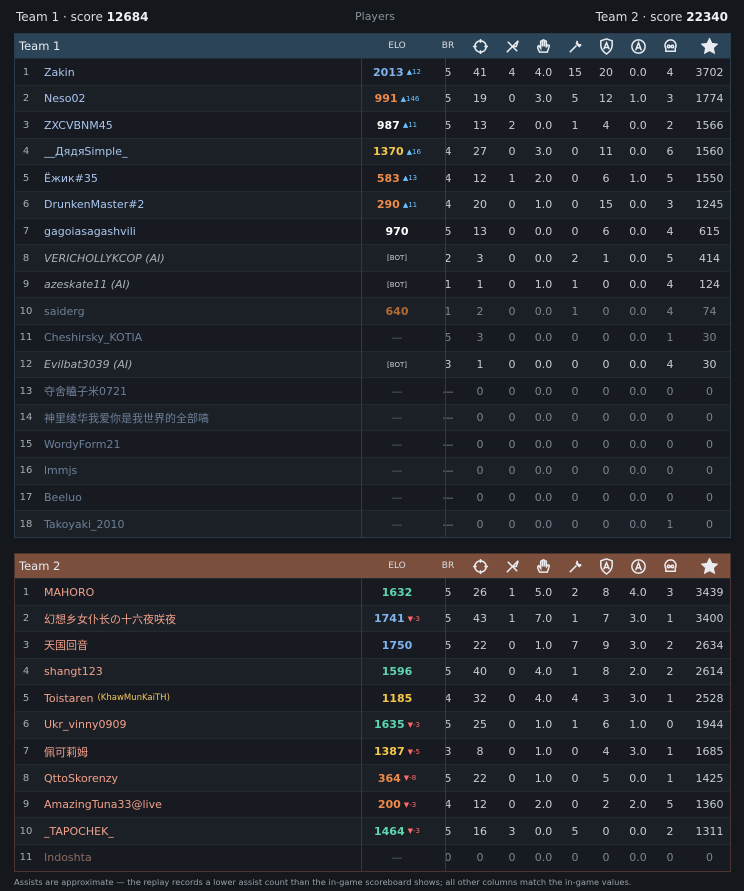 This screenshot has height=891, width=744. I want to click on table-row: 4 shangt123 1596 5 40 0 4.0 1 8 2.0 2 2614, so click(372, 671).